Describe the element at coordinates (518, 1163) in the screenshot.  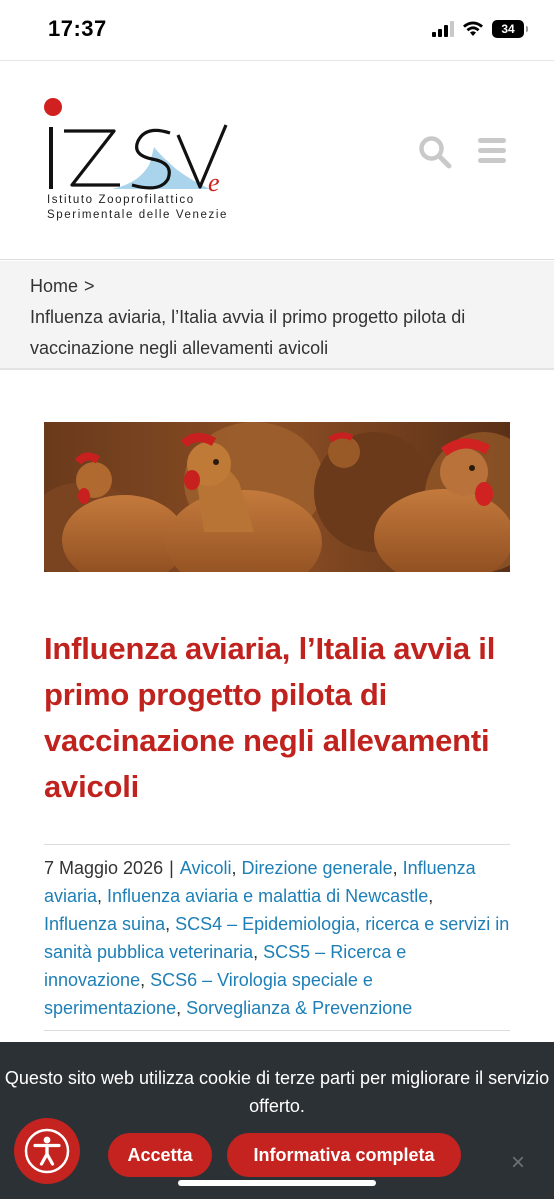
I see `close-icon: ×` at that location.